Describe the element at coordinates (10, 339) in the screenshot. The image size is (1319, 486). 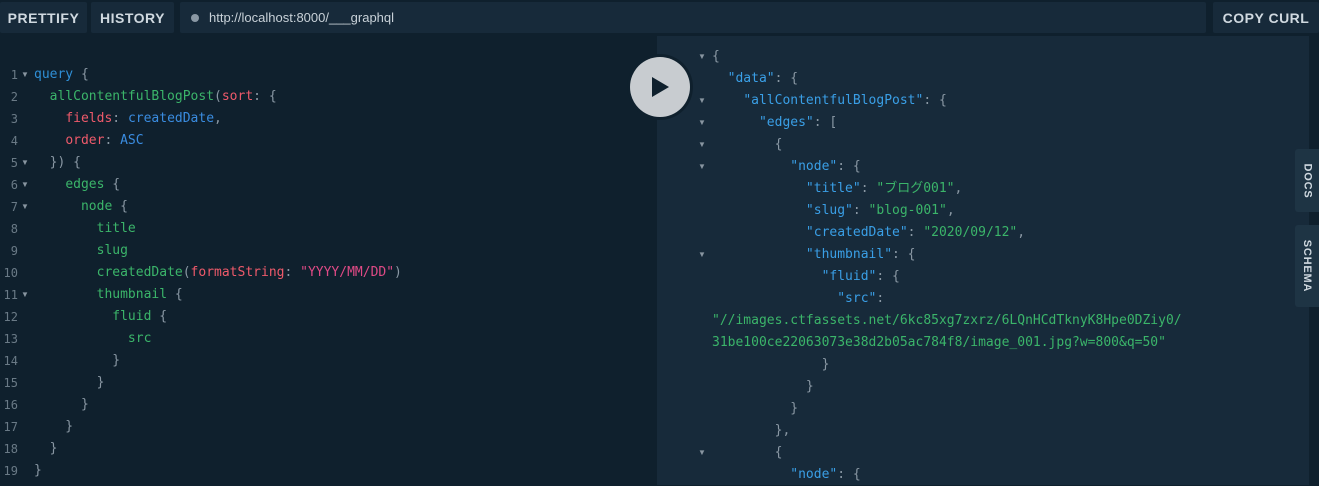
I see `line-number: 13` at that location.